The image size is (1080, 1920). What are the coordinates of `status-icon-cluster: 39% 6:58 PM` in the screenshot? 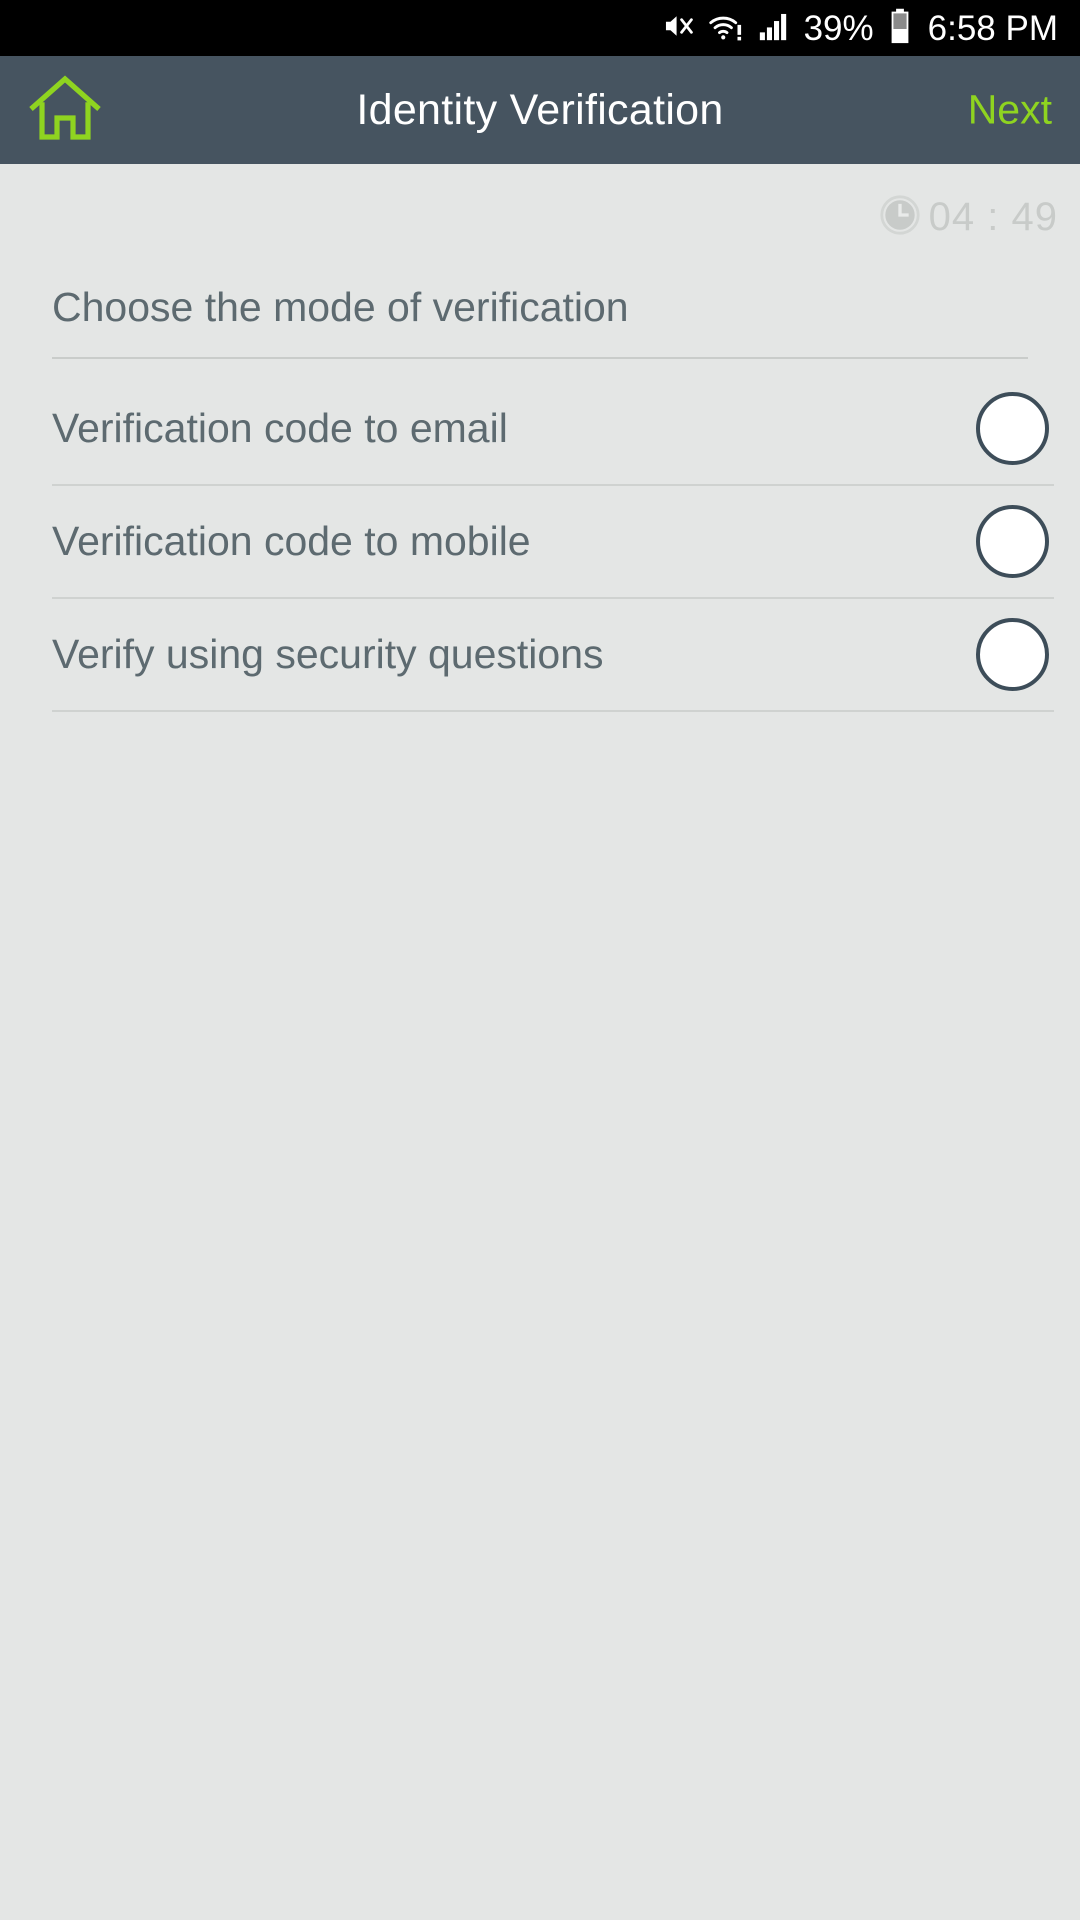 It's located at (859, 28).